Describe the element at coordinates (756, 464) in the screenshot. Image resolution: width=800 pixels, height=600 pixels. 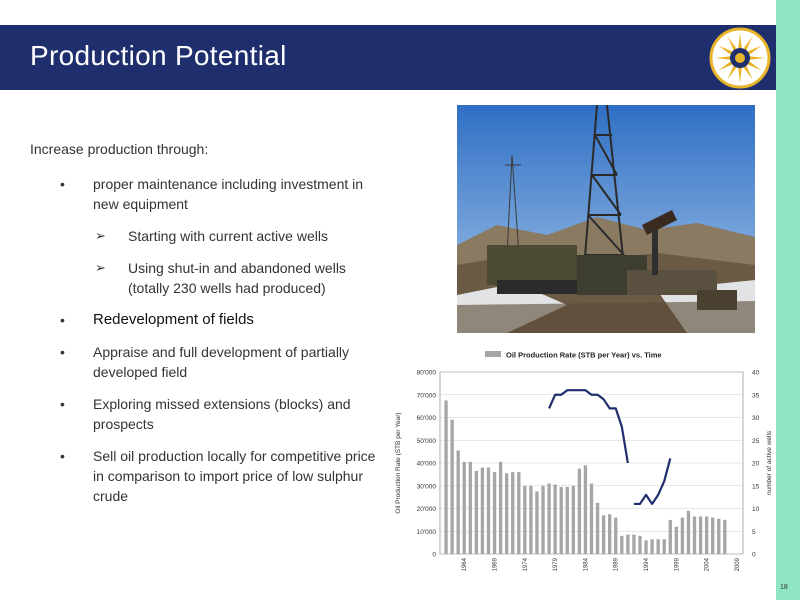
I see `y2-tick-label: 20` at that location.